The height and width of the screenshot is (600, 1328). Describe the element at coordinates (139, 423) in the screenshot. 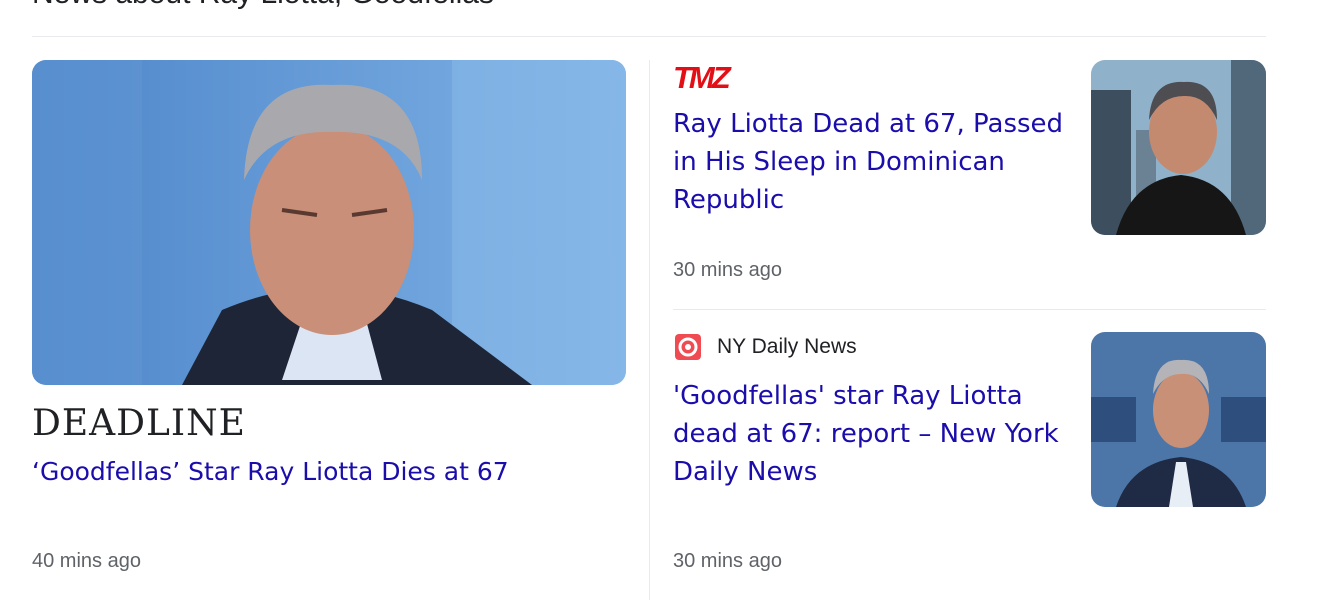

I see `source-logo-deadline: DEADLINE` at that location.